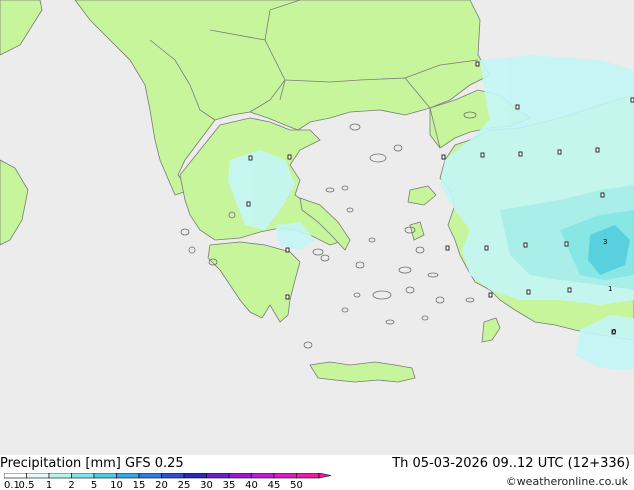 This screenshot has height=490, width=634. I want to click on scale-tick-label: 40, so click(251, 484).